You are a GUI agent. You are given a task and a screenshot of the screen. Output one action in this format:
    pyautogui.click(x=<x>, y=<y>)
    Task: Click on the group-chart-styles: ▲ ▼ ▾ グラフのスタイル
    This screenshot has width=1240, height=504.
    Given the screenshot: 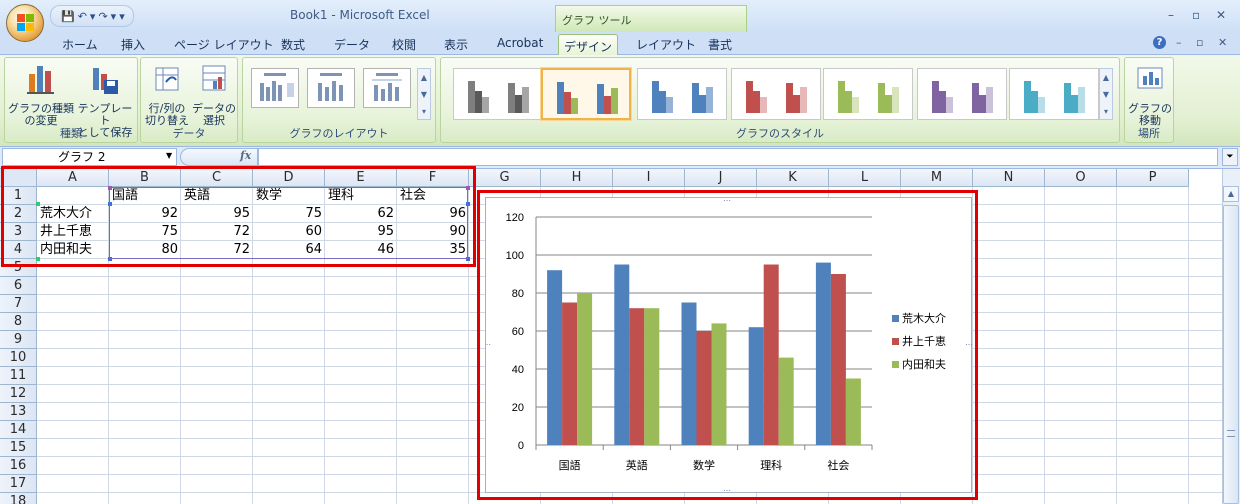 What is the action you would take?
    pyautogui.click(x=780, y=100)
    